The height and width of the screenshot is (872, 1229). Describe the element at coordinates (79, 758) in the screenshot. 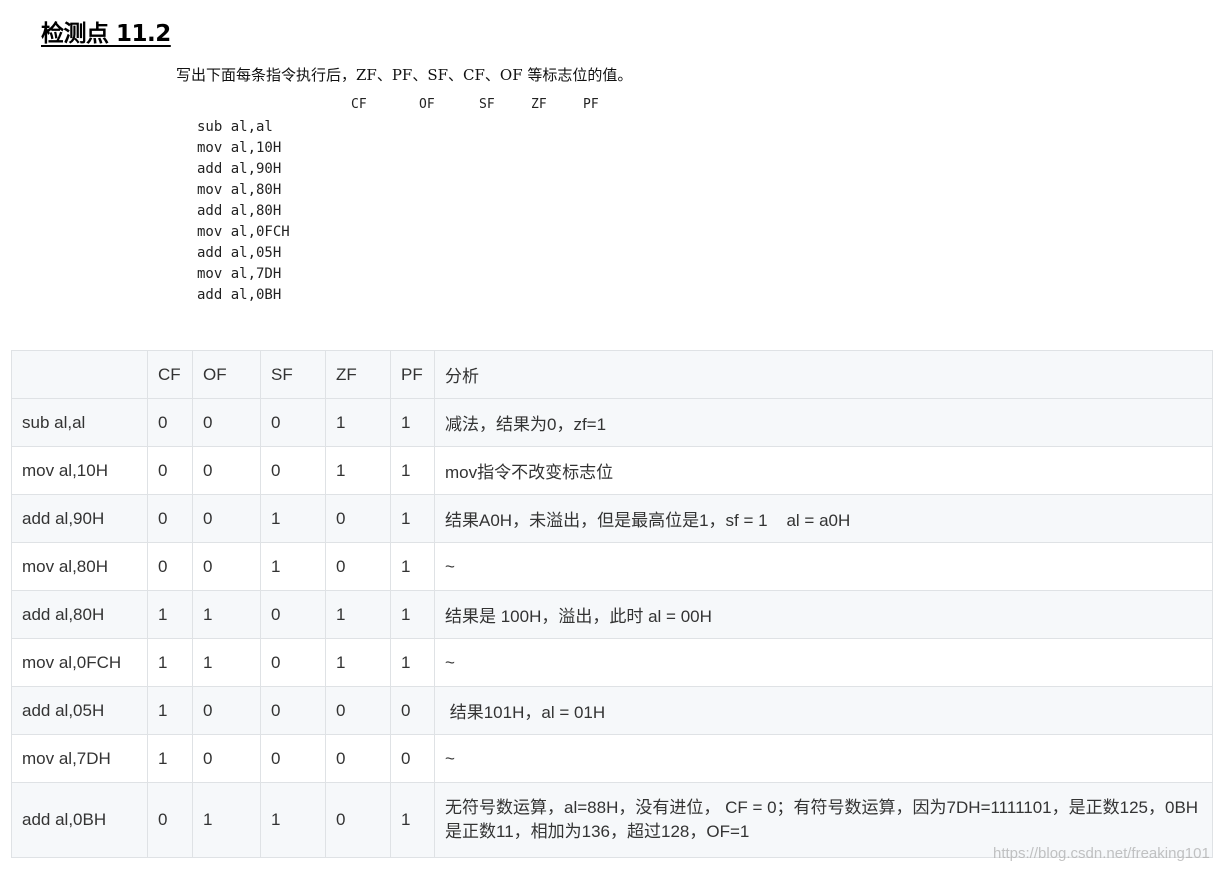

I see `cell-instruction: mov al,7DH` at that location.